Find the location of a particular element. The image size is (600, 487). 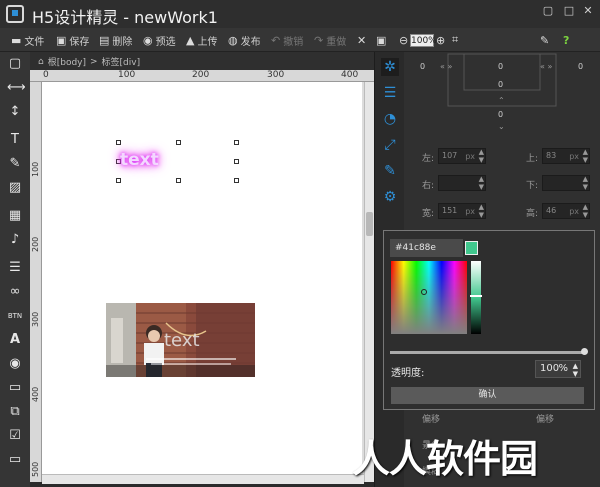

input-tool-icon: ▭ is located at coordinates (15, 388).